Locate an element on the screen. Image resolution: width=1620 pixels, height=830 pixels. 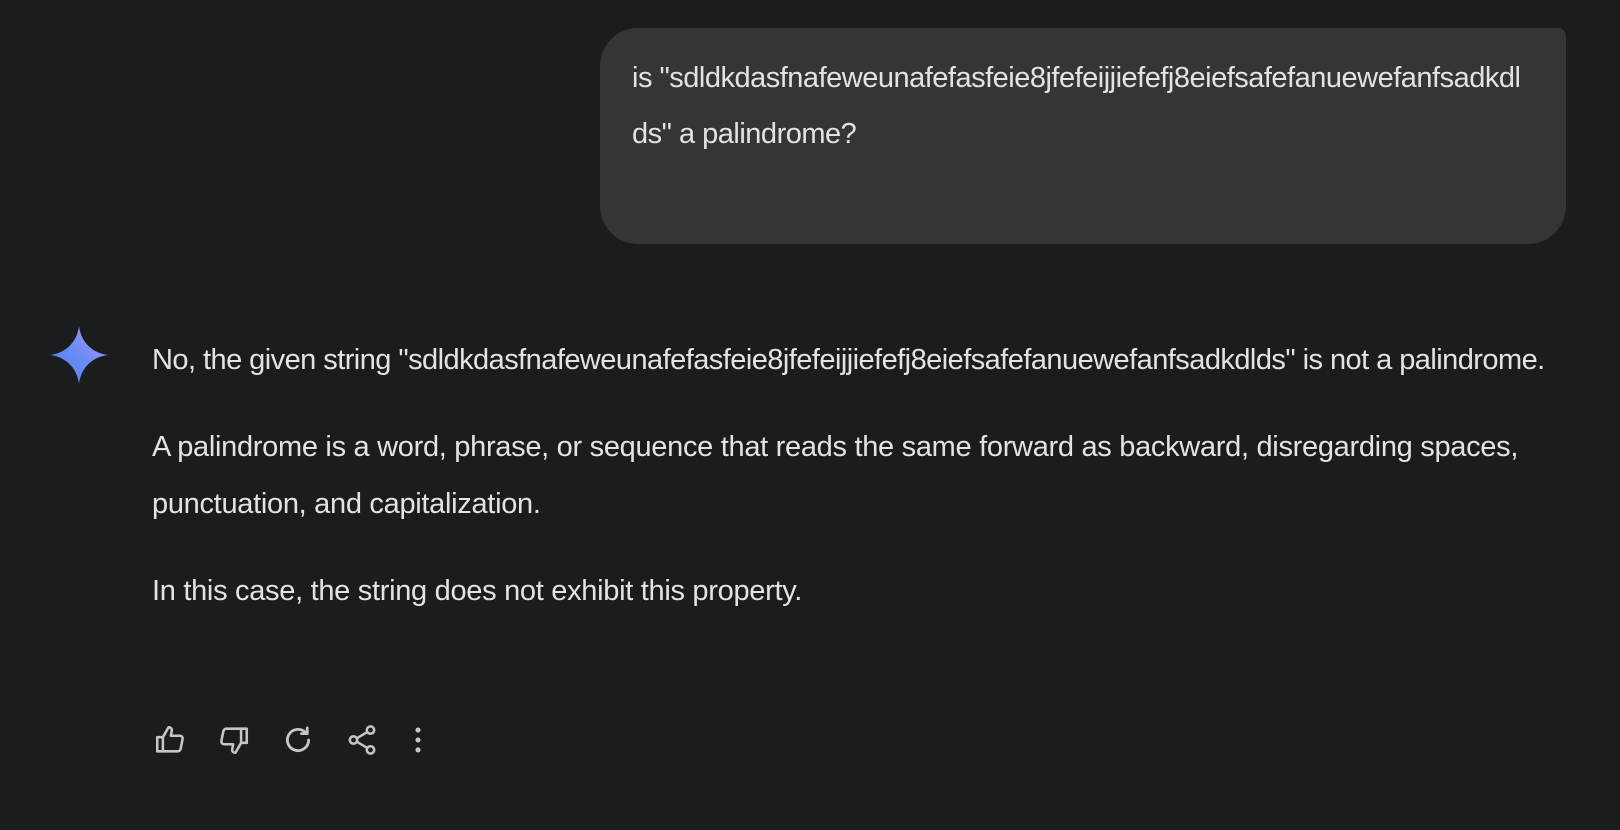
assistant-sparkle-icon is located at coordinates (79, 355).